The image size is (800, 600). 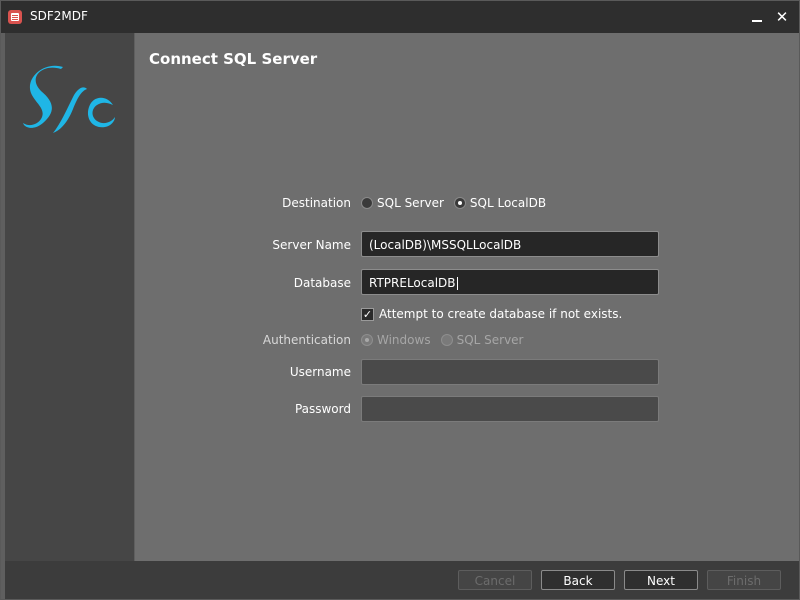 I want to click on checkmark-icon: ✓, so click(x=367, y=314).